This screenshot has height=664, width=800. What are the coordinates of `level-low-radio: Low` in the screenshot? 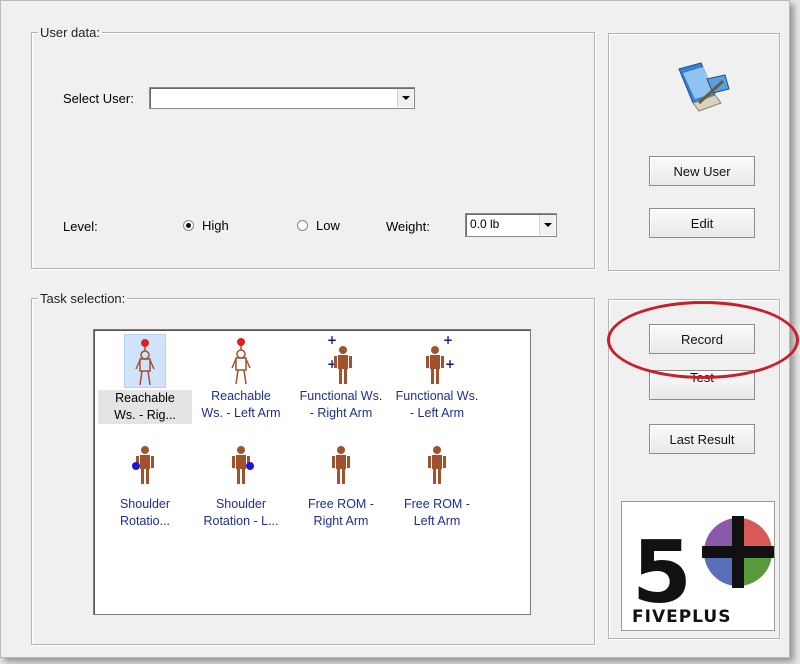 It's located at (318, 225).